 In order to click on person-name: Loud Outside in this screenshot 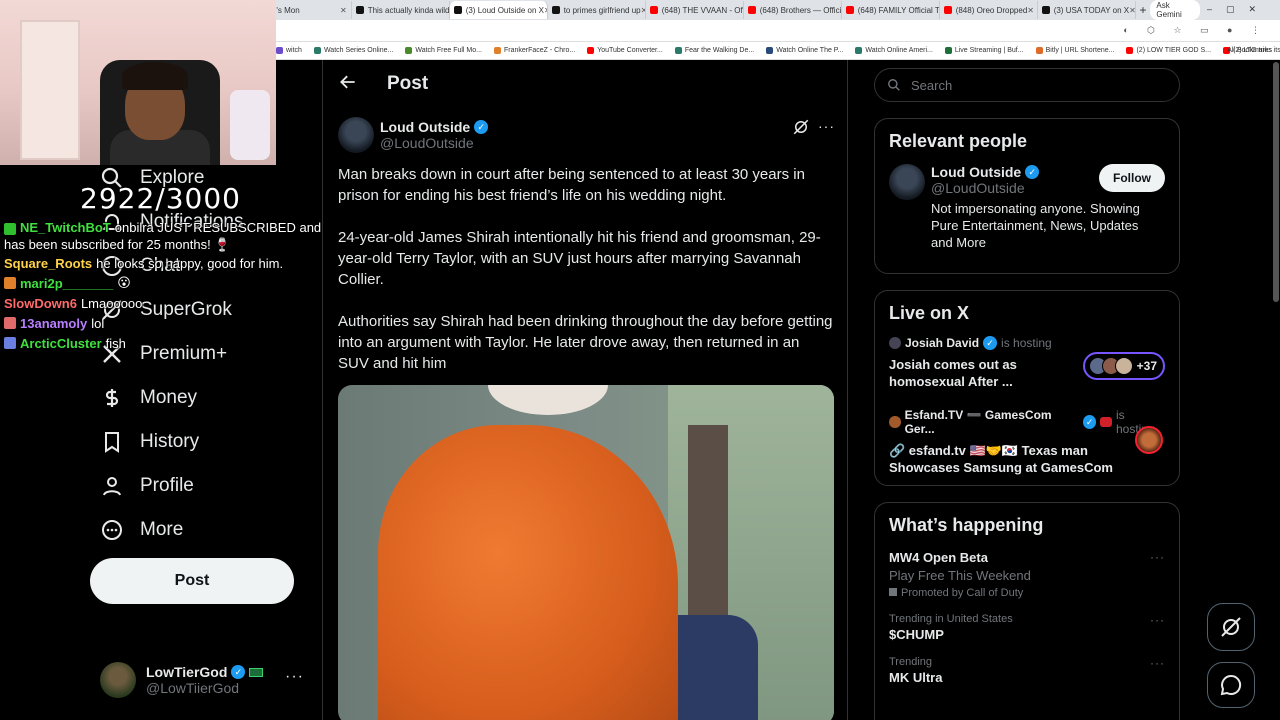, I will do `click(976, 172)`.